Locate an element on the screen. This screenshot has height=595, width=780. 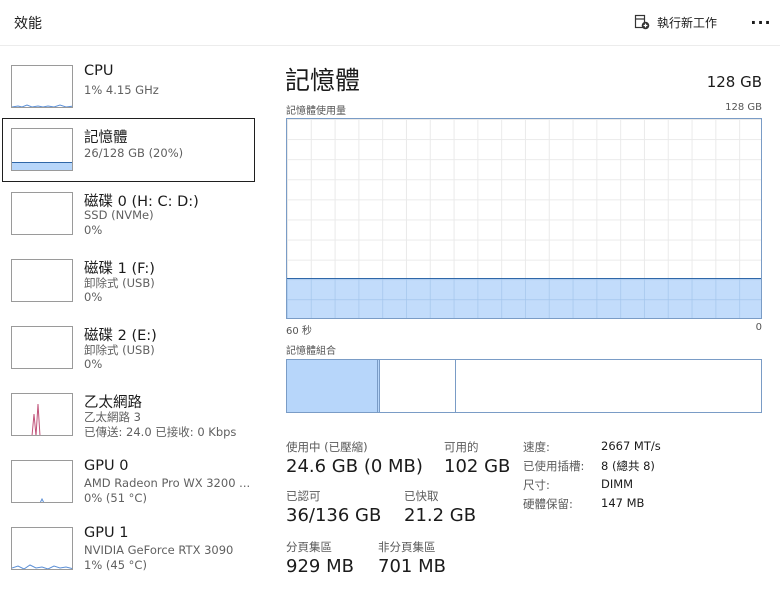
usage-chart-max-label: 128 GB is located at coordinates (743, 107).